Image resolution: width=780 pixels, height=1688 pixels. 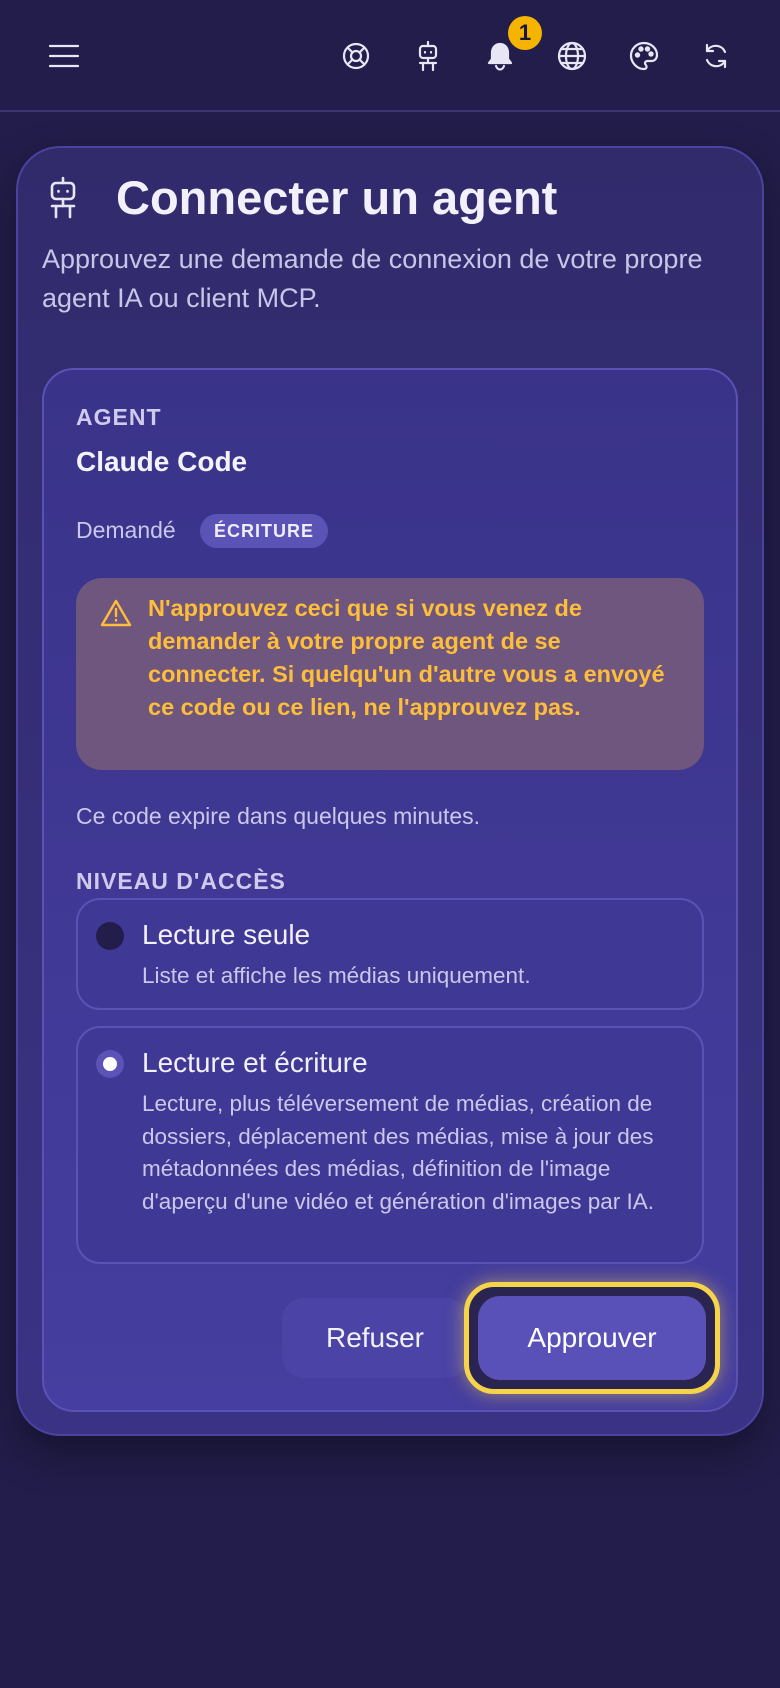 I want to click on top-bar: 1, so click(x=390, y=56).